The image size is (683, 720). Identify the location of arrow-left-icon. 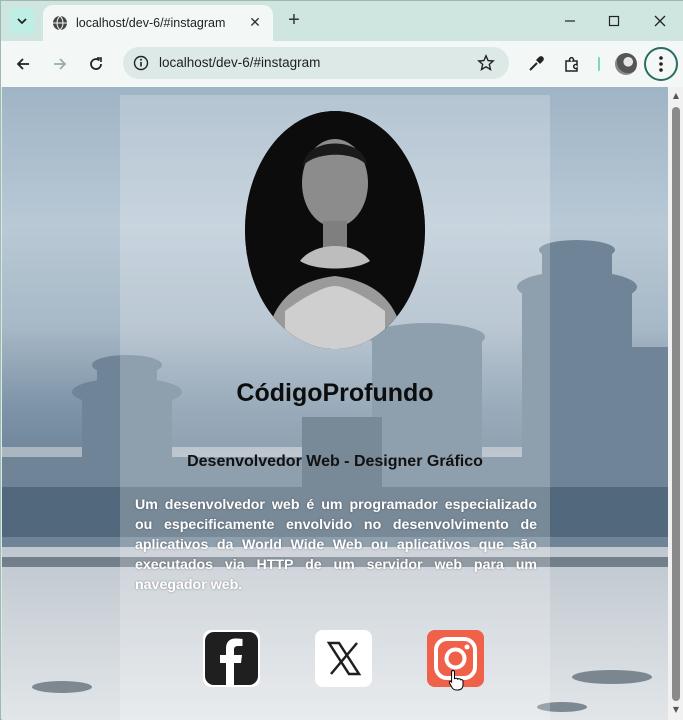
(22, 64).